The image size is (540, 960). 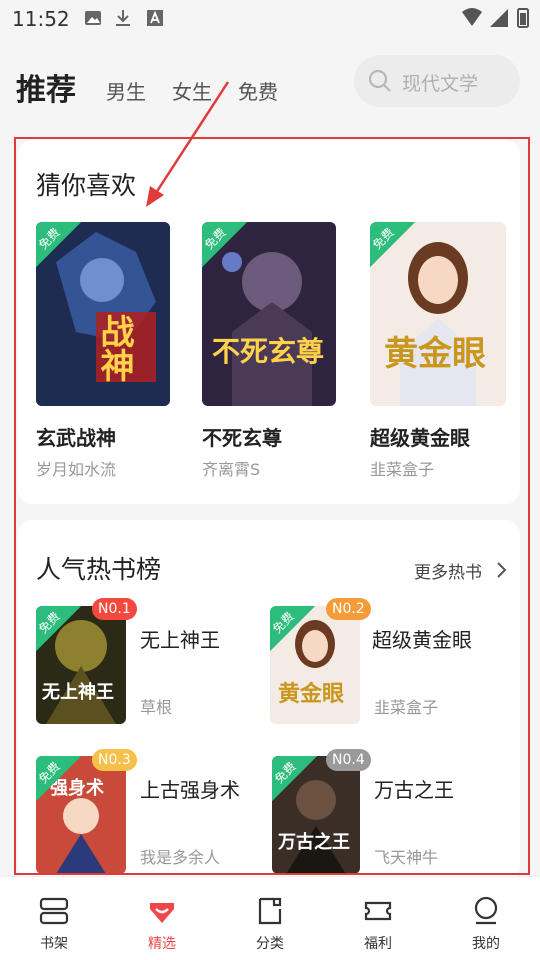 What do you see at coordinates (54, 944) in the screenshot?
I see `nav-label: 书架` at bounding box center [54, 944].